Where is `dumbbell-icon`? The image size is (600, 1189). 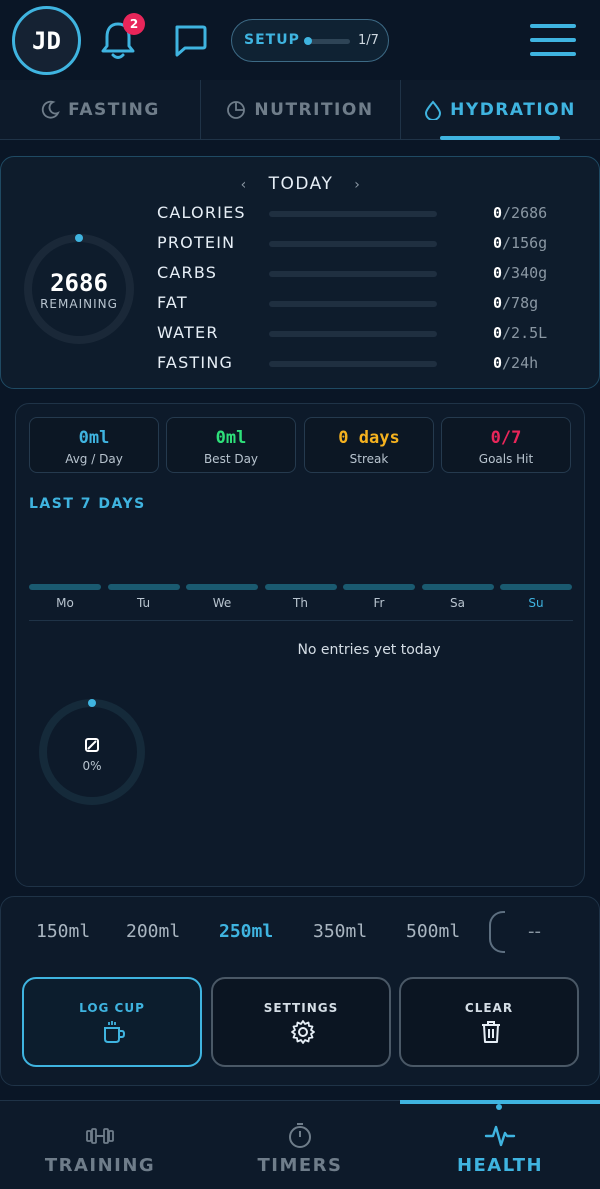 dumbbell-icon is located at coordinates (100, 1136).